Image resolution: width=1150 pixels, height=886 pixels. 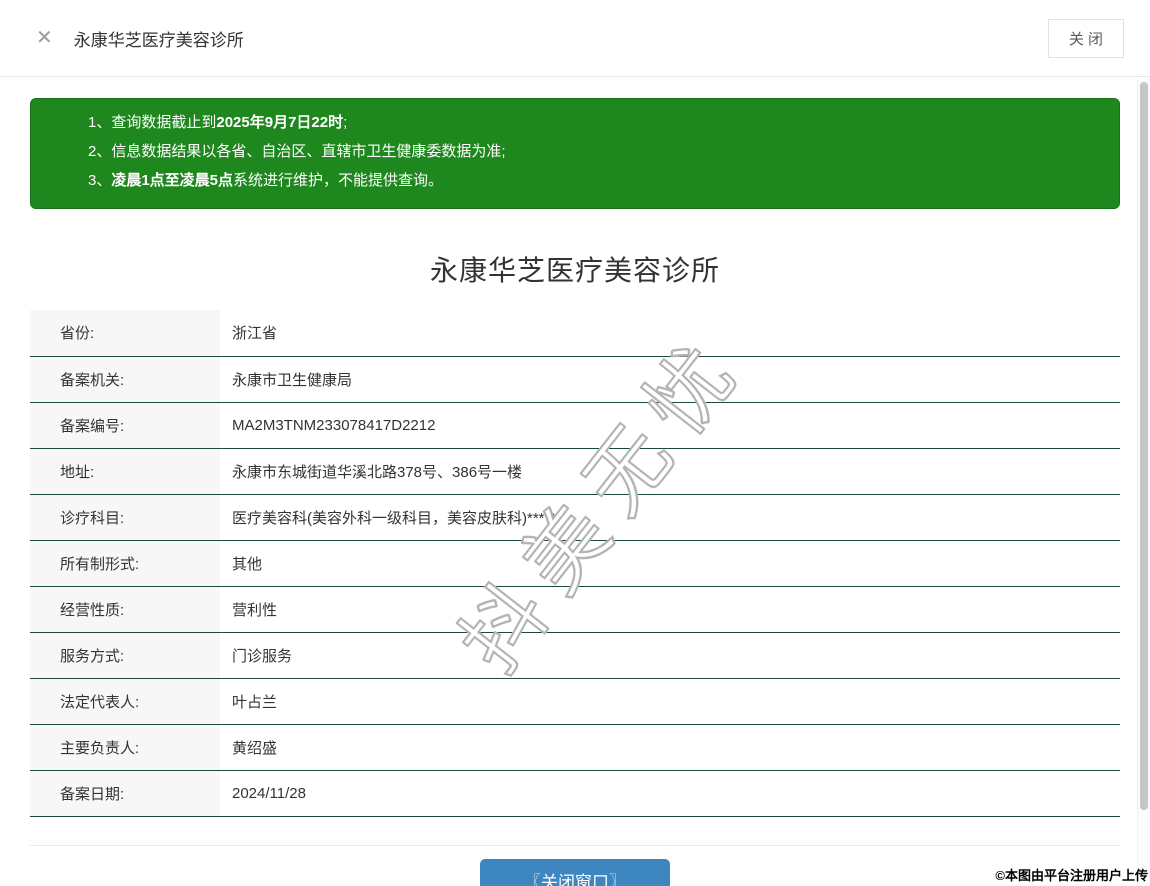 I want to click on row-value: MA2M3TNM233078417D2212, so click(x=670, y=425).